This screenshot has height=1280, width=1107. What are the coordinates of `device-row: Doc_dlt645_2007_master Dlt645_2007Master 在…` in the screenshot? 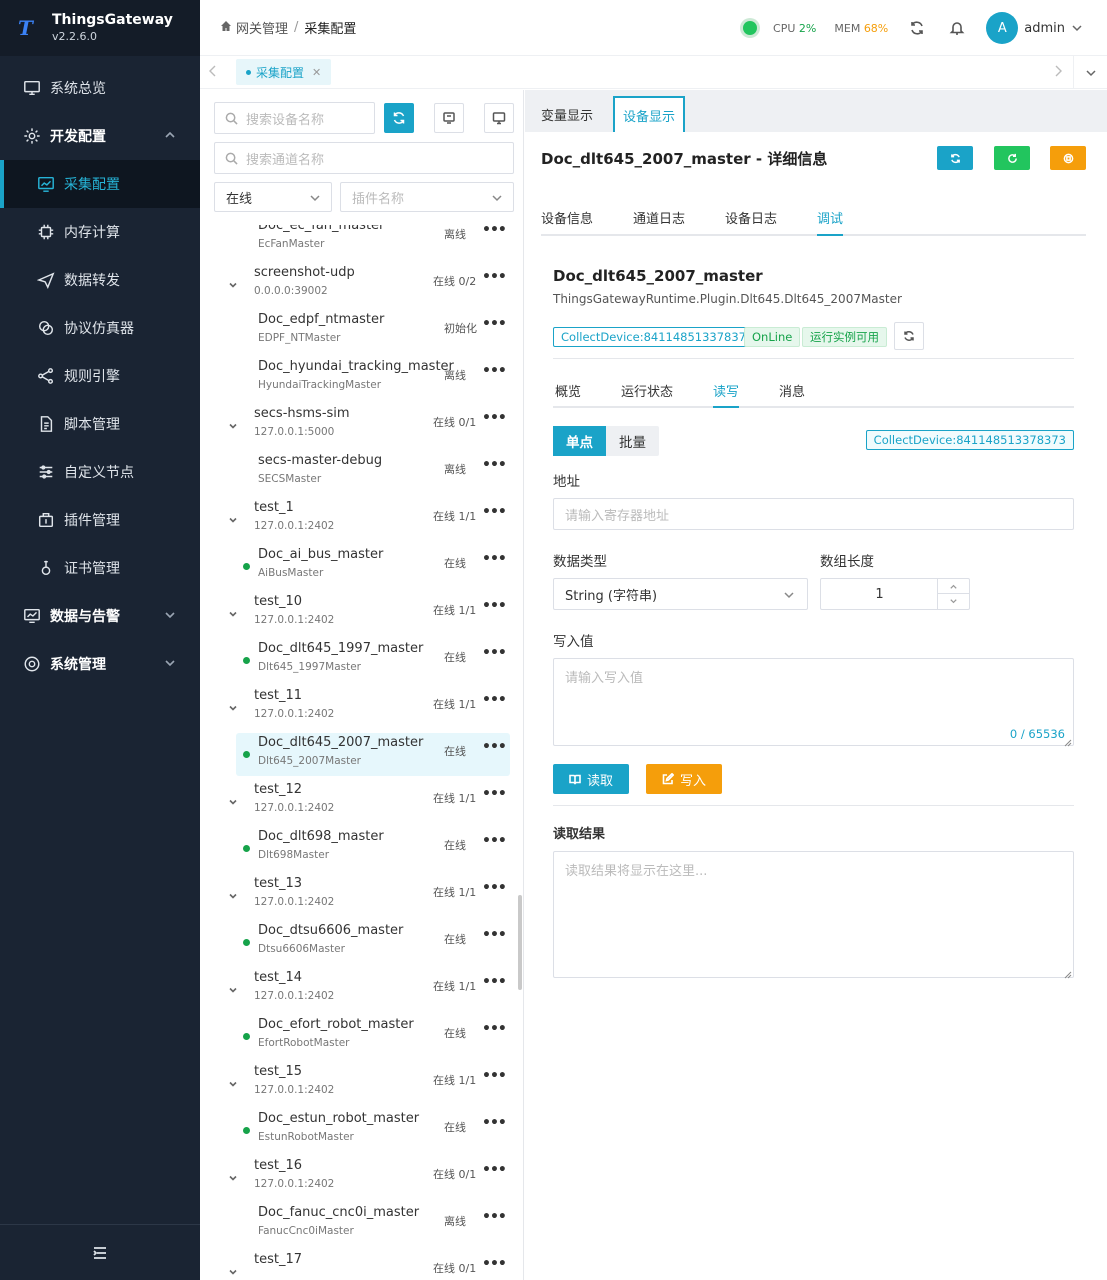 It's located at (373, 754).